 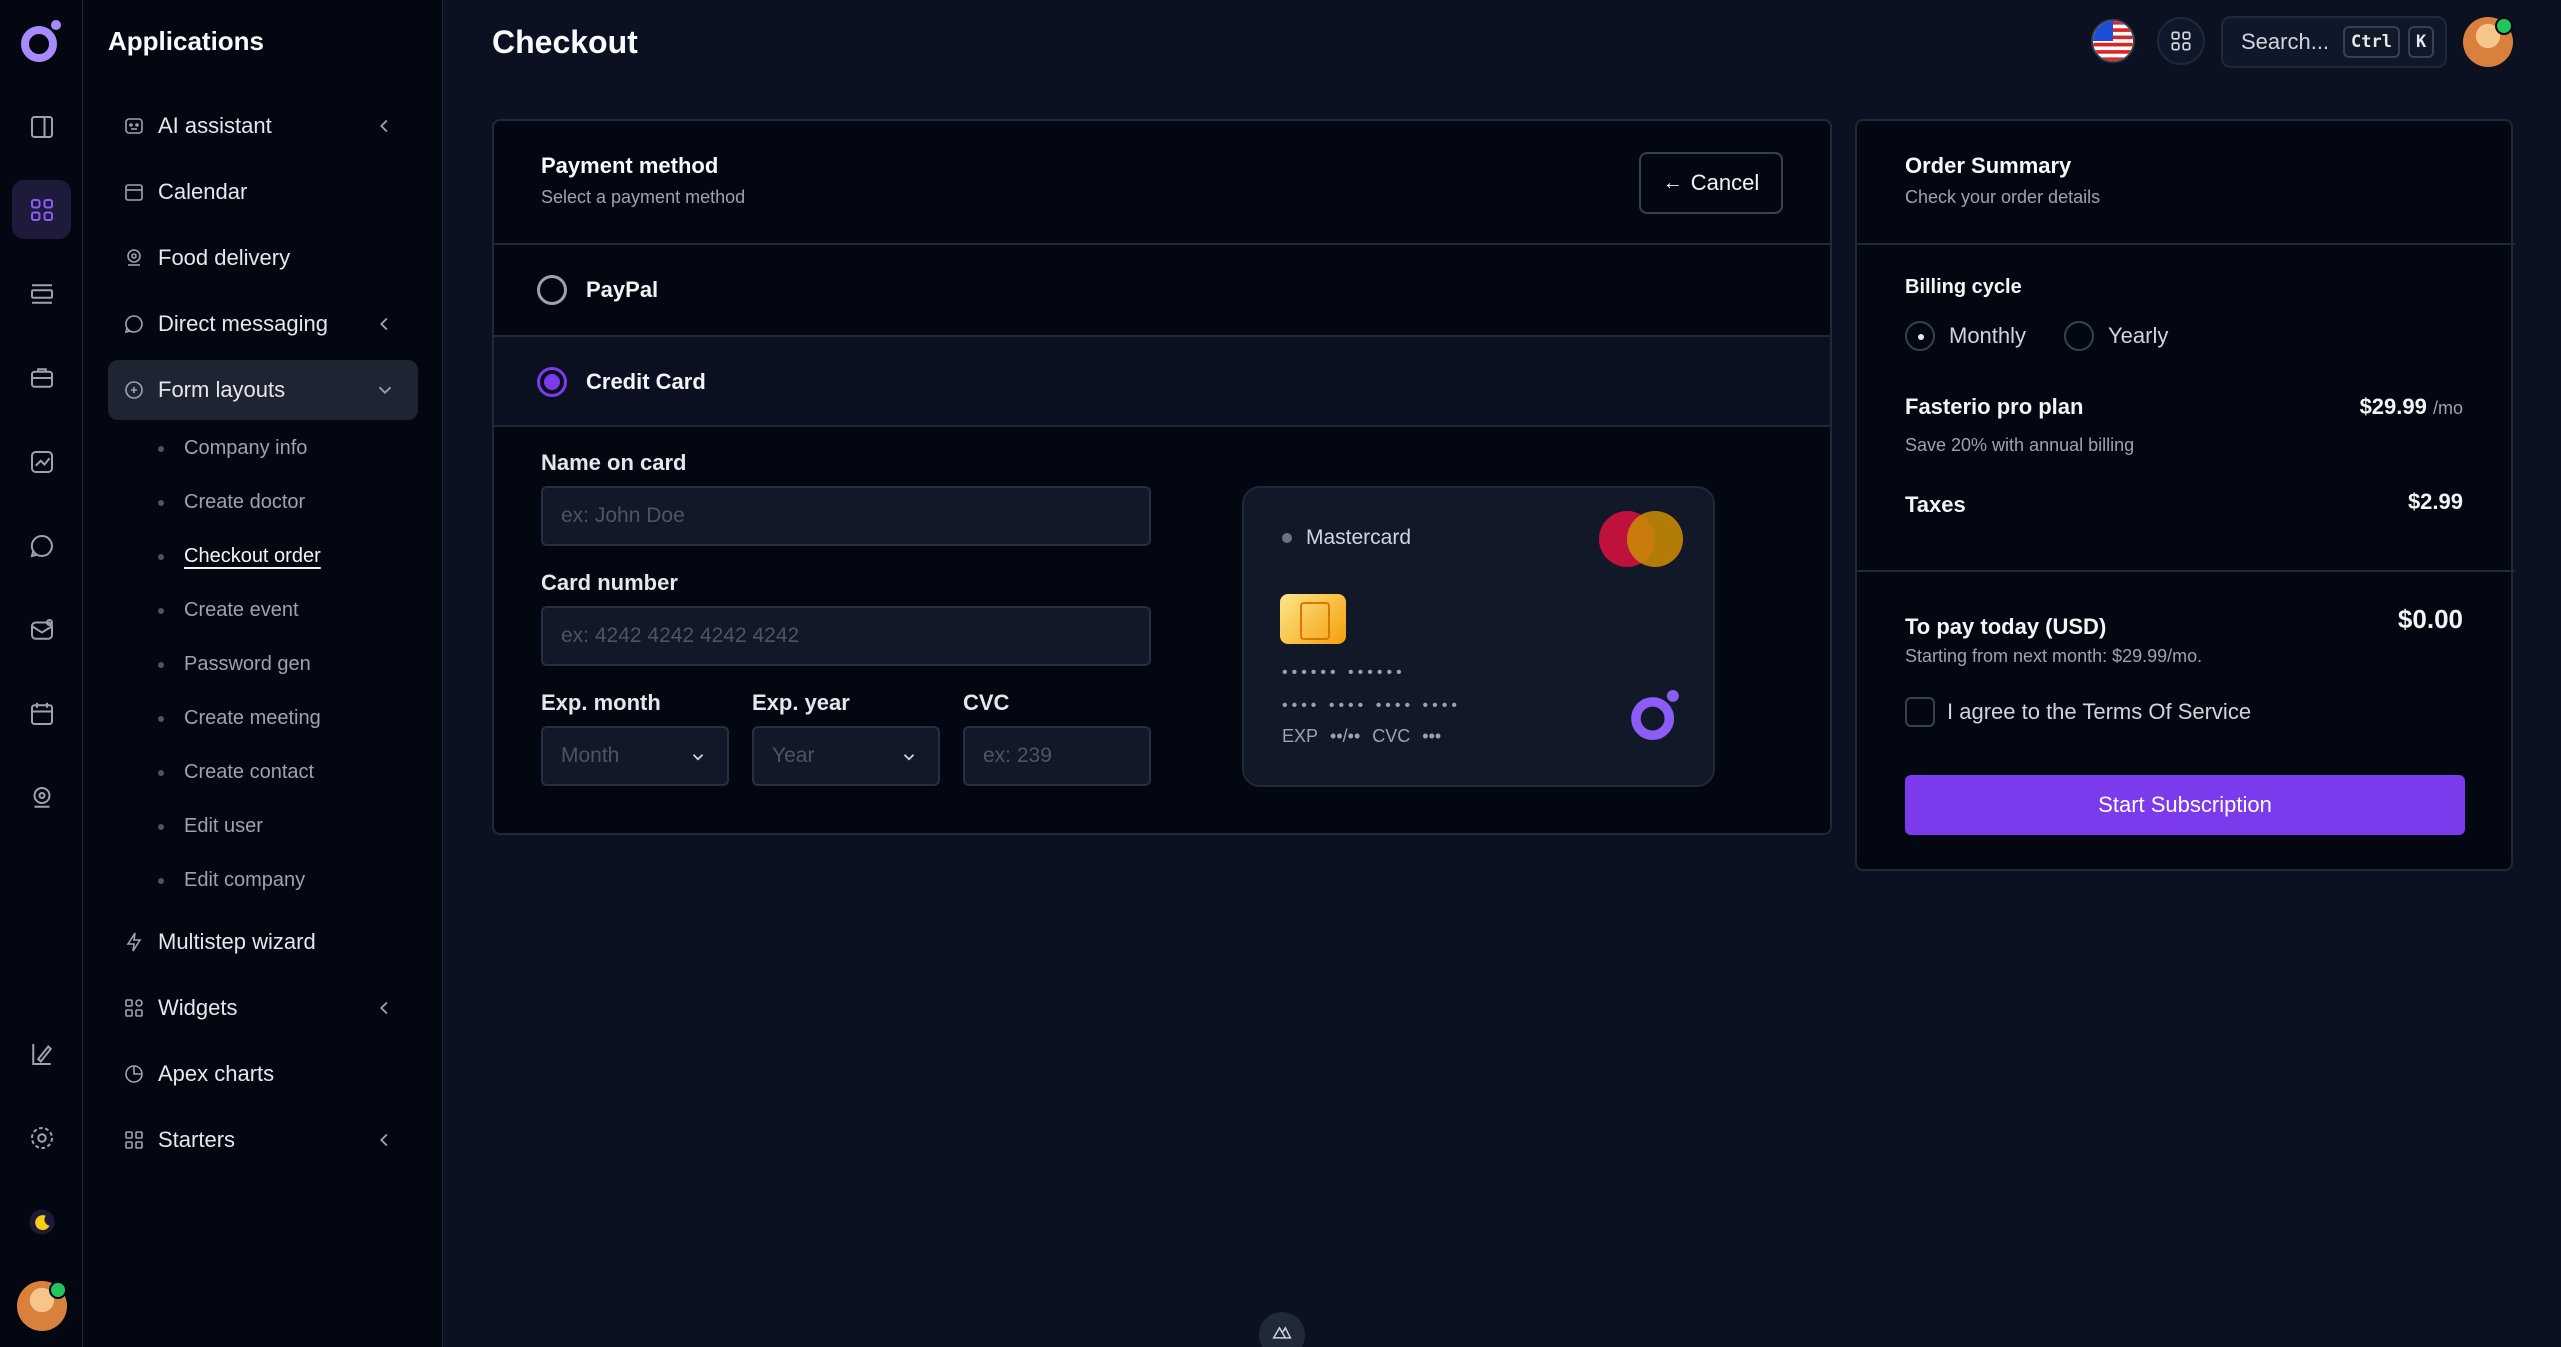 I want to click on card-number-label: Card number, so click(x=609, y=582).